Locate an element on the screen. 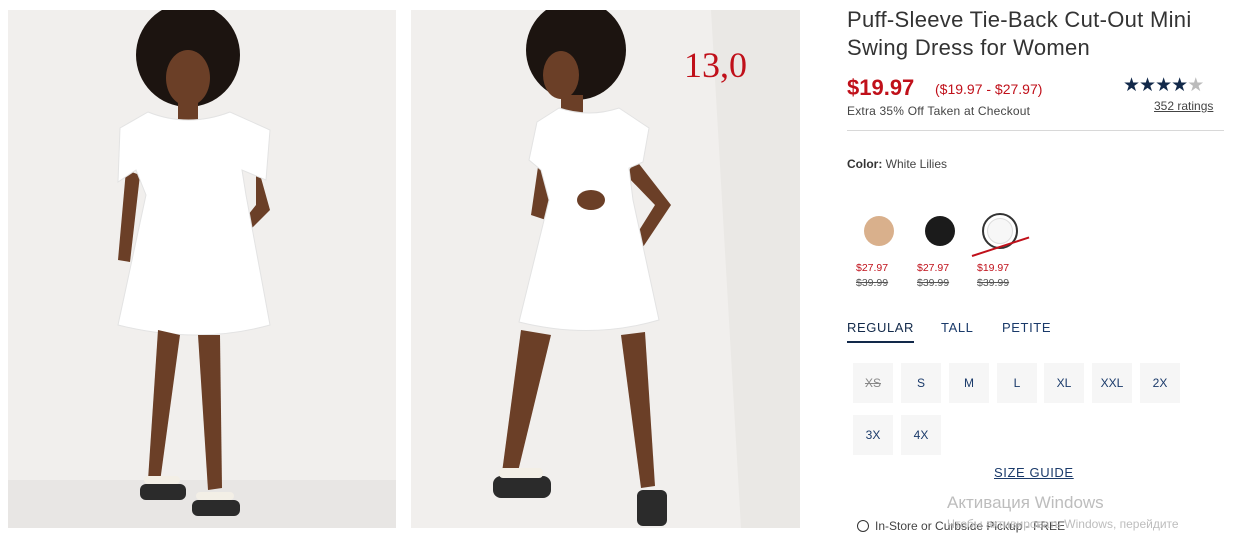  size-xxl: XXL is located at coordinates (1112, 383).